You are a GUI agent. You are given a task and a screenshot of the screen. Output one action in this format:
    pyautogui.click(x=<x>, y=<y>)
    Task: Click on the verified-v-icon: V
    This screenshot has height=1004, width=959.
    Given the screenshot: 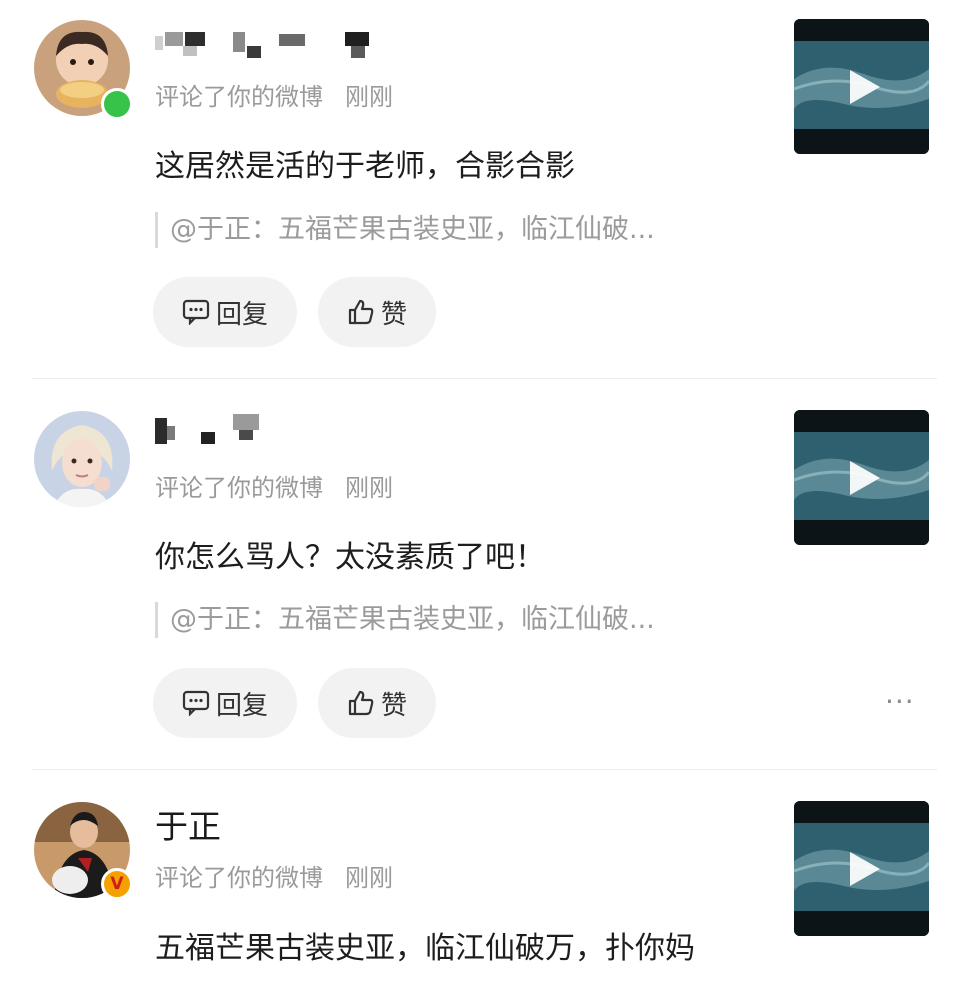 What is the action you would take?
    pyautogui.click(x=117, y=884)
    